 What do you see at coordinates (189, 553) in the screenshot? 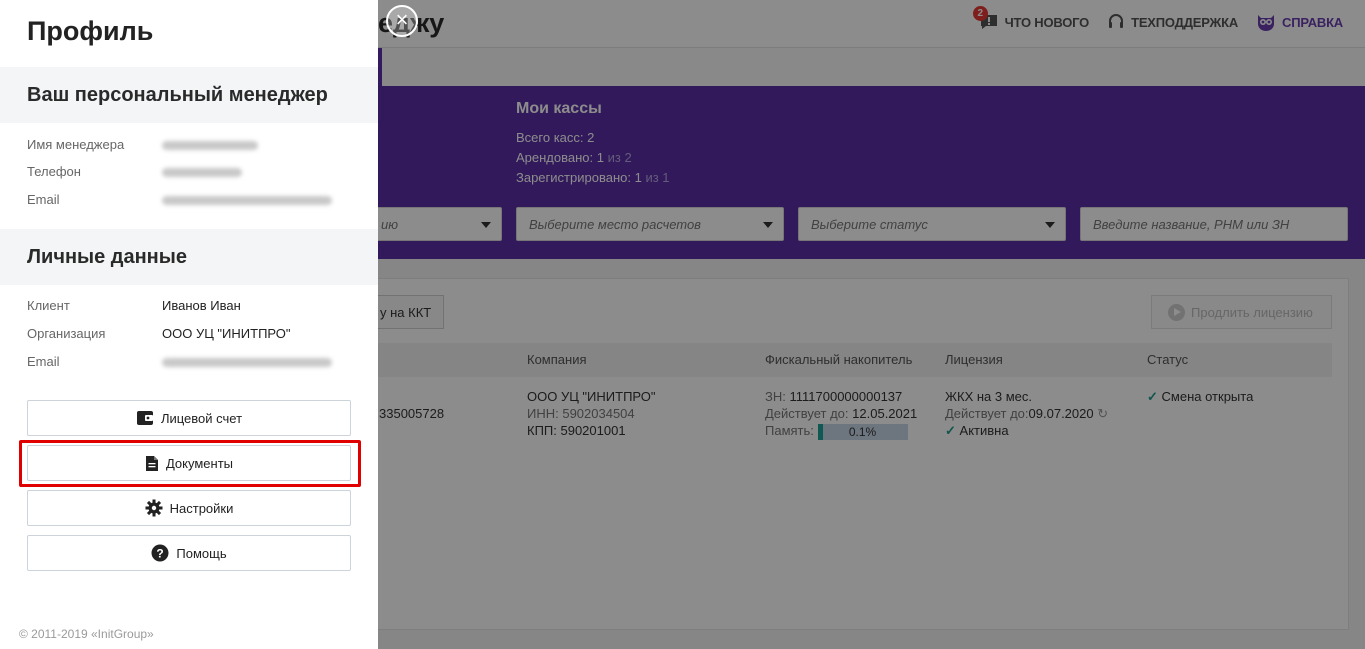
I see `help-button: ? Помощь` at bounding box center [189, 553].